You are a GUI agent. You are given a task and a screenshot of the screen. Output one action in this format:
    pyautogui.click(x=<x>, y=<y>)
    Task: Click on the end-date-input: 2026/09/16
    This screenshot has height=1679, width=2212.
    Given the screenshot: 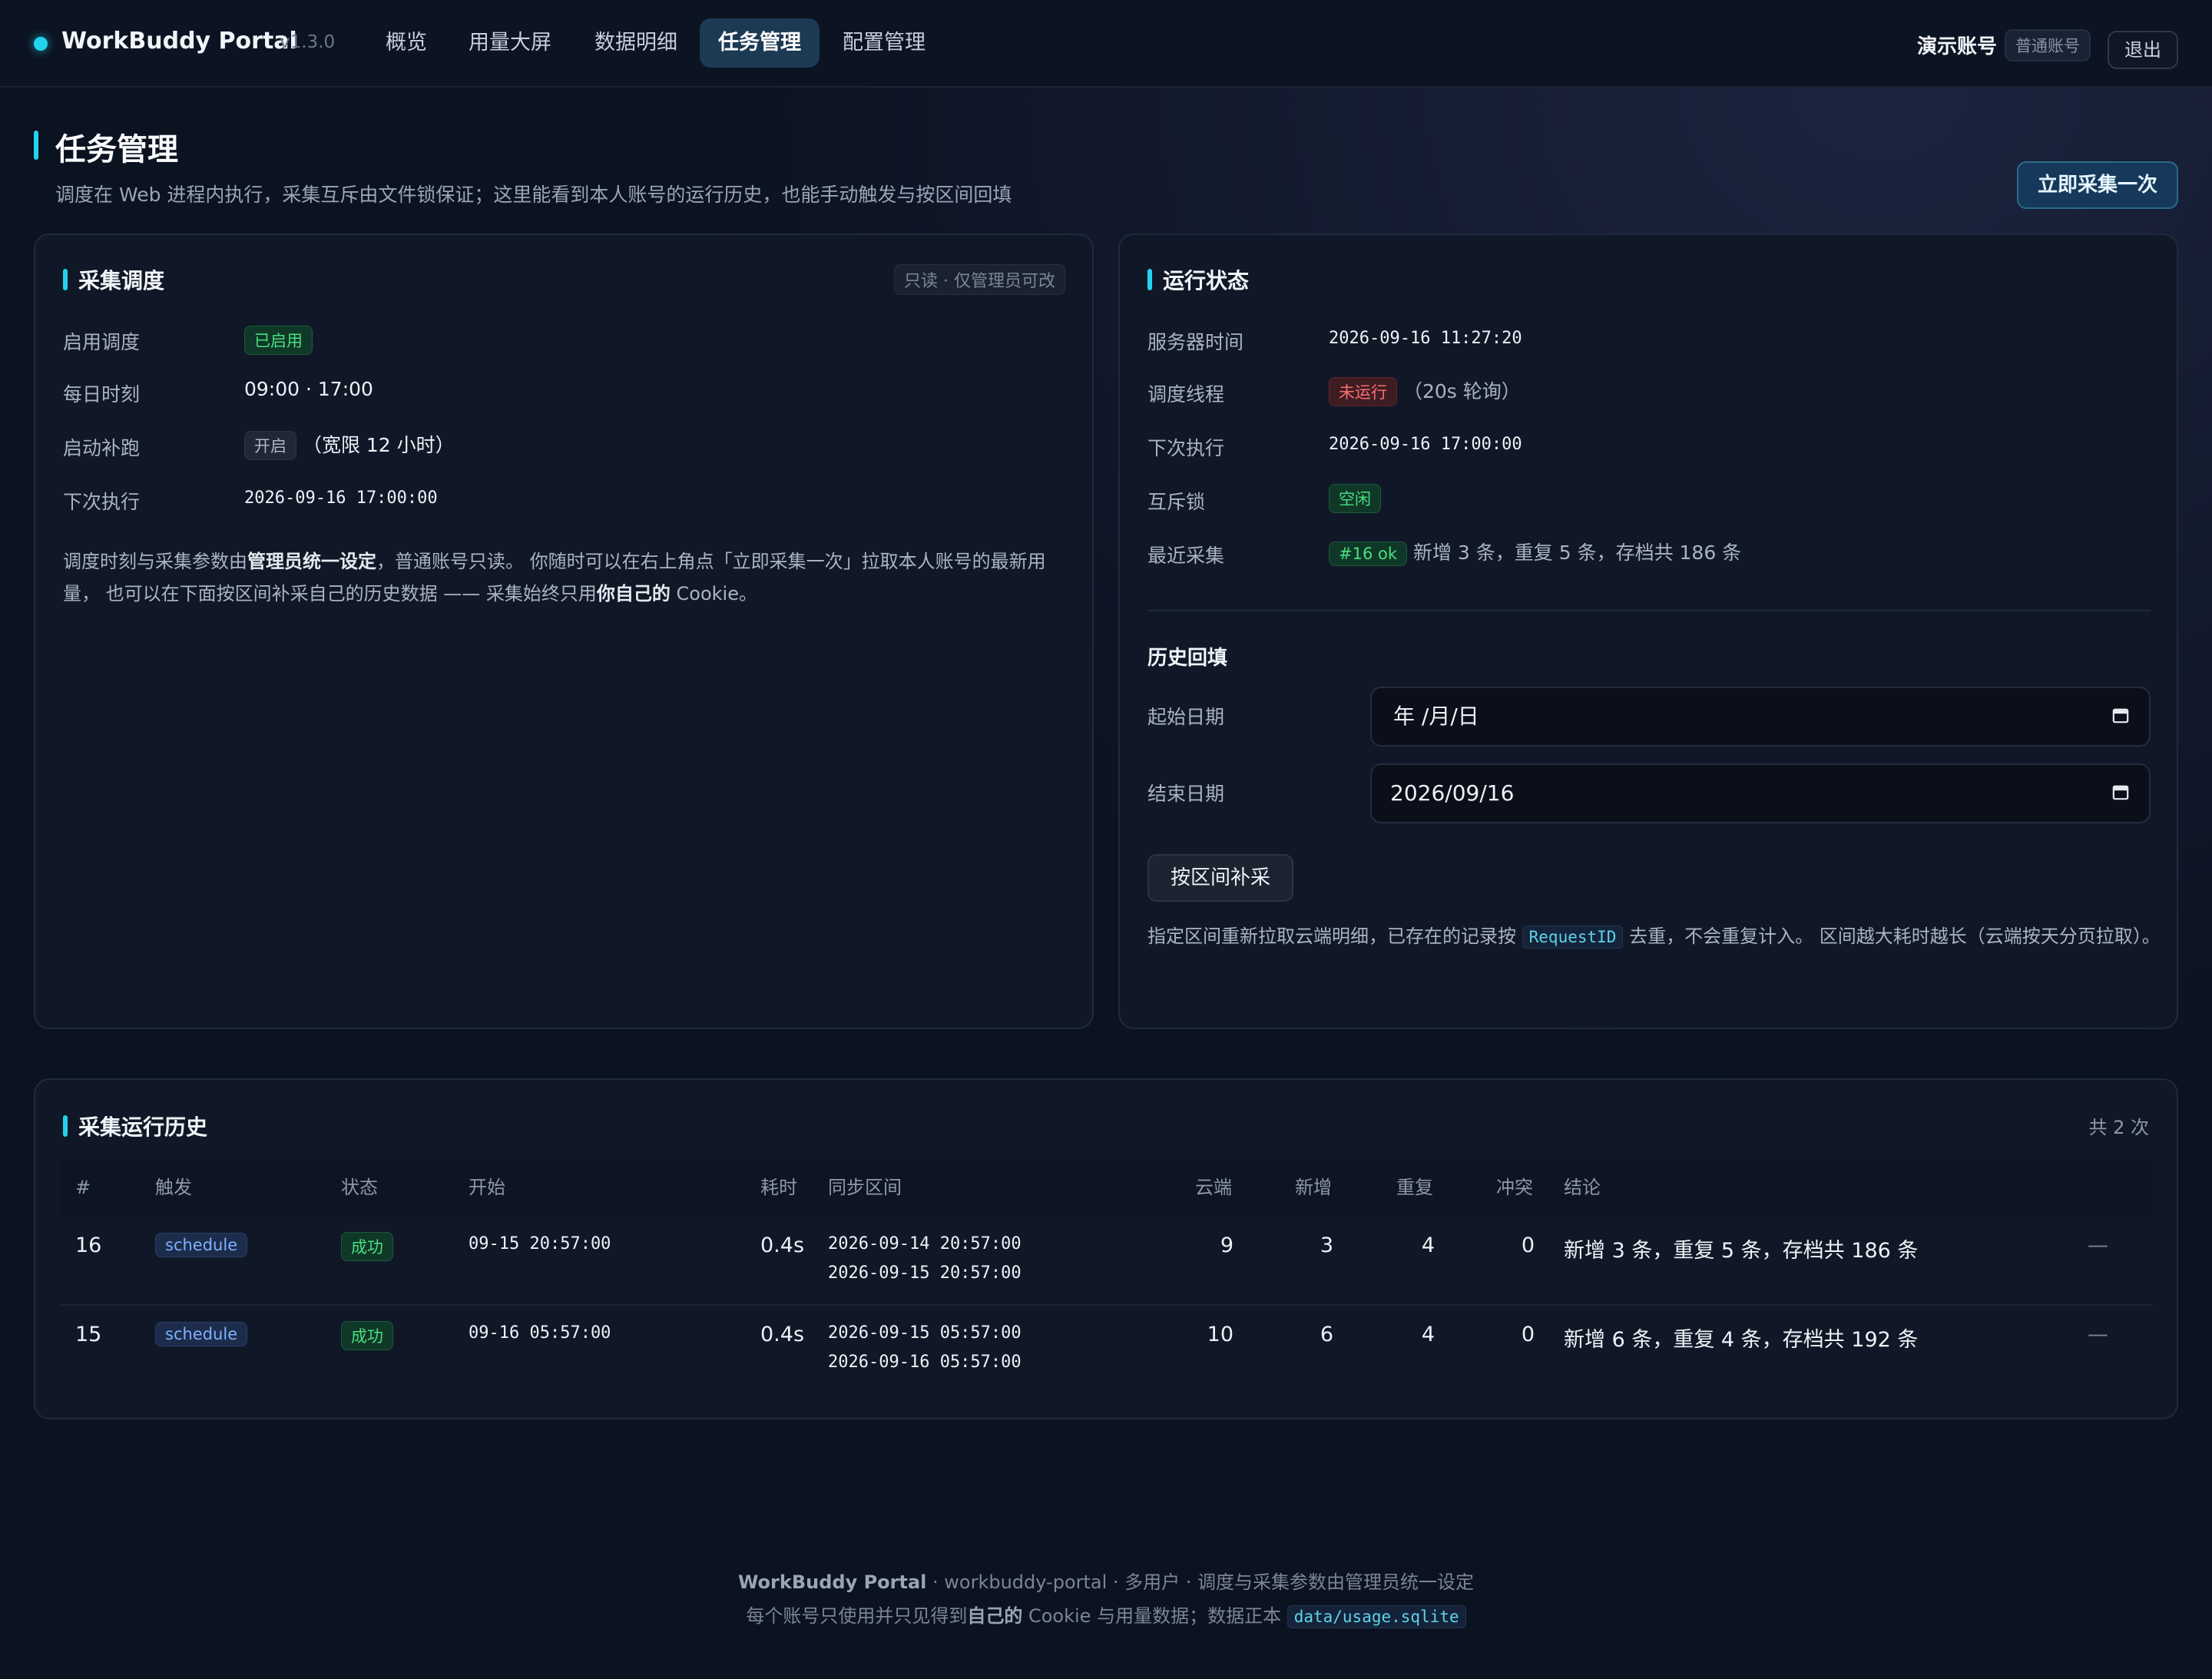 What is the action you would take?
    pyautogui.click(x=1761, y=793)
    